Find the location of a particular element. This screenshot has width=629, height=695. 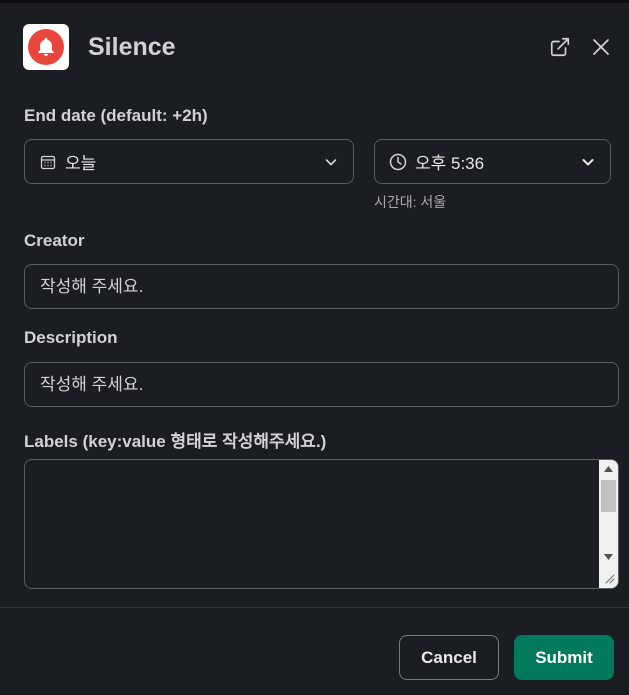

app-icon is located at coordinates (46, 47).